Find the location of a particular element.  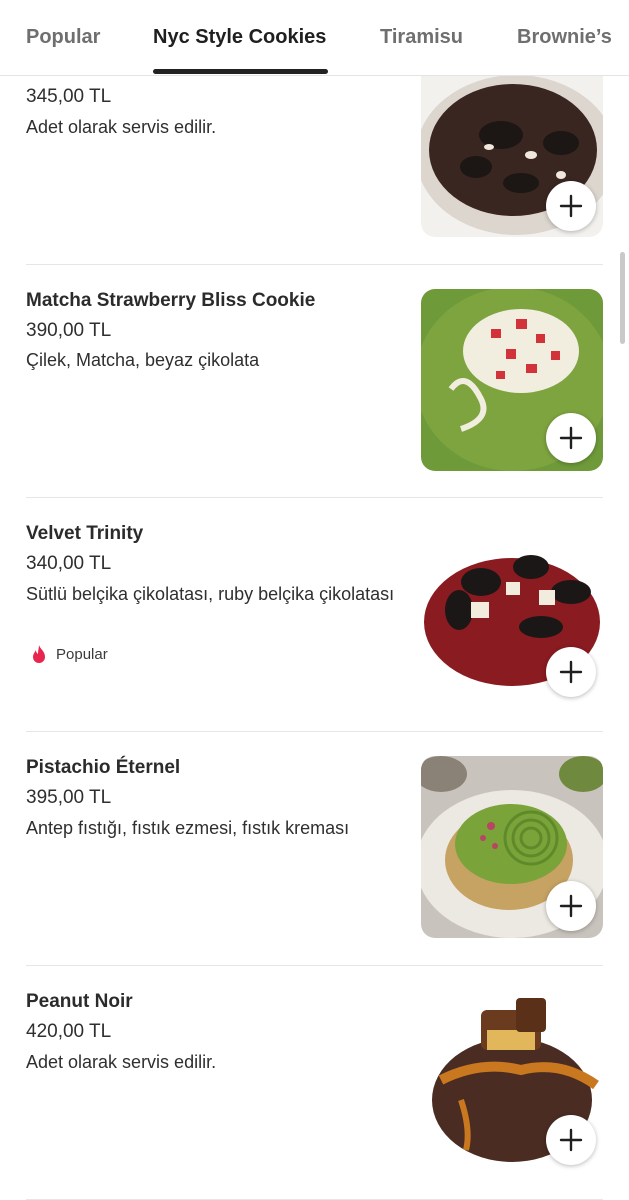

tab-nyc-style-cookies: Nyc Style Cookies is located at coordinates (239, 37).